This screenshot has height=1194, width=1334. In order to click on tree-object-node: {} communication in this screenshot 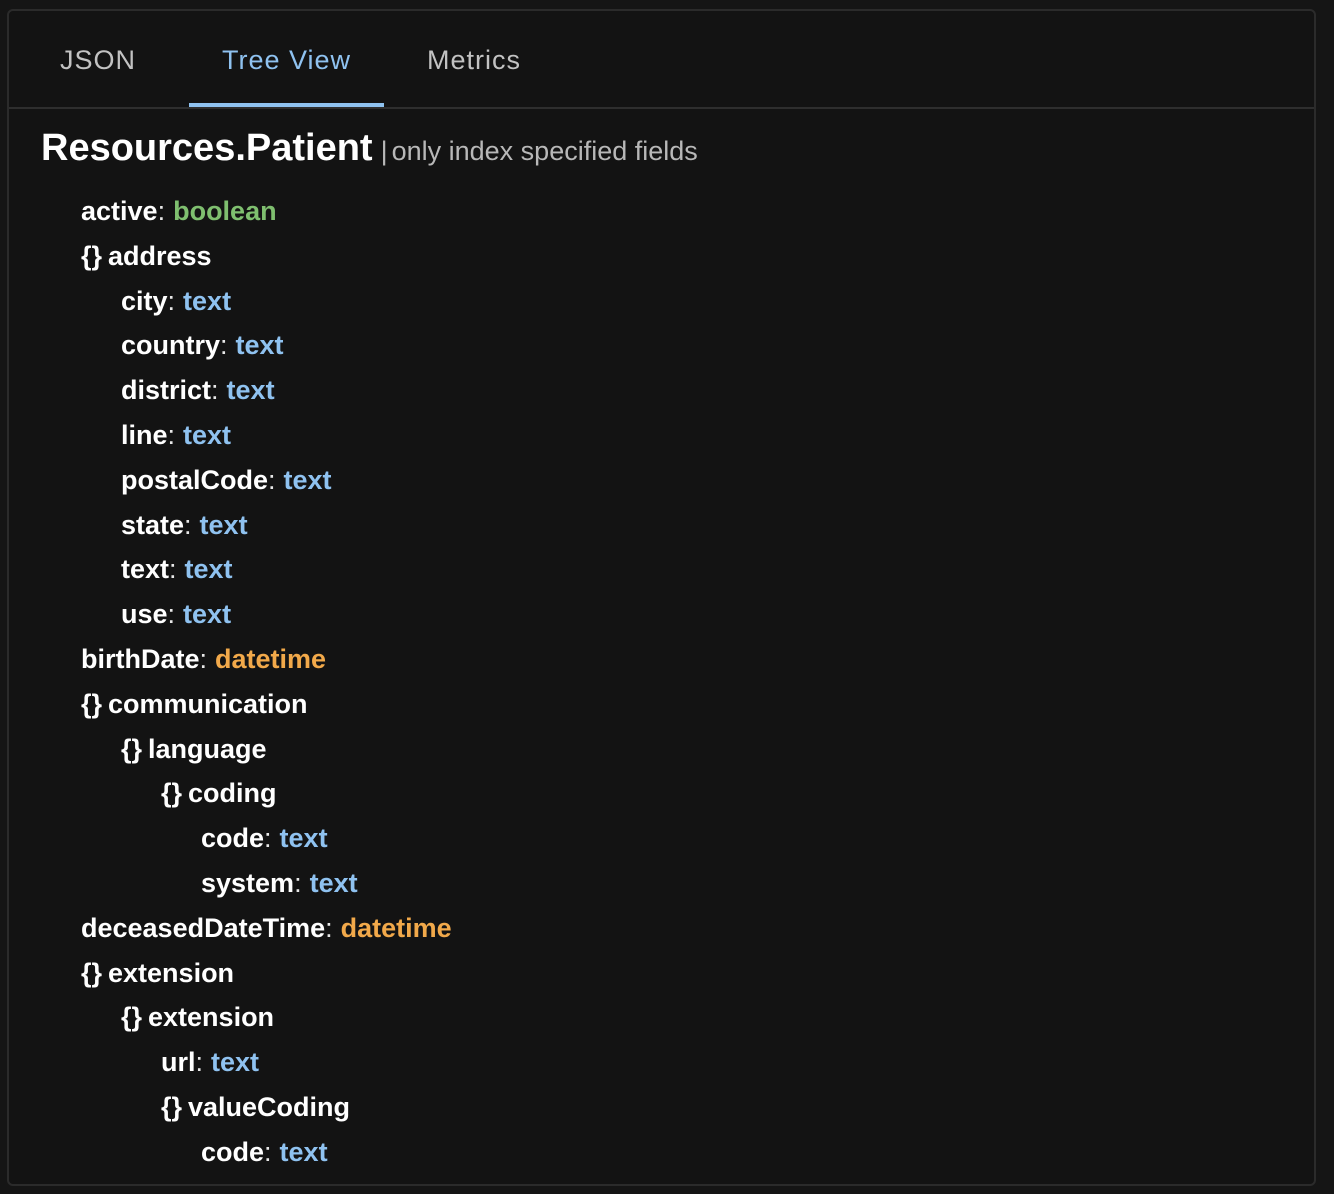, I will do `click(194, 704)`.